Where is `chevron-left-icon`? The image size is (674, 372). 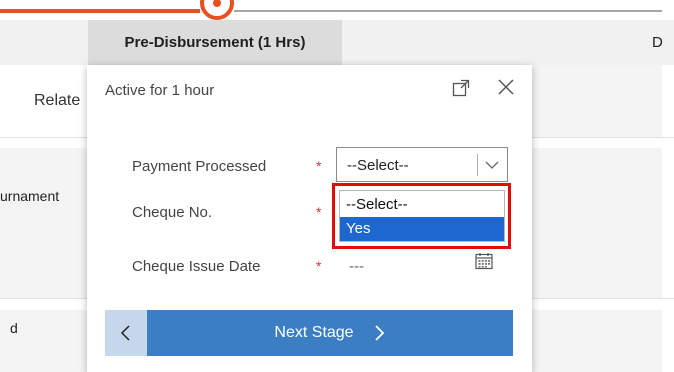 chevron-left-icon is located at coordinates (125, 333).